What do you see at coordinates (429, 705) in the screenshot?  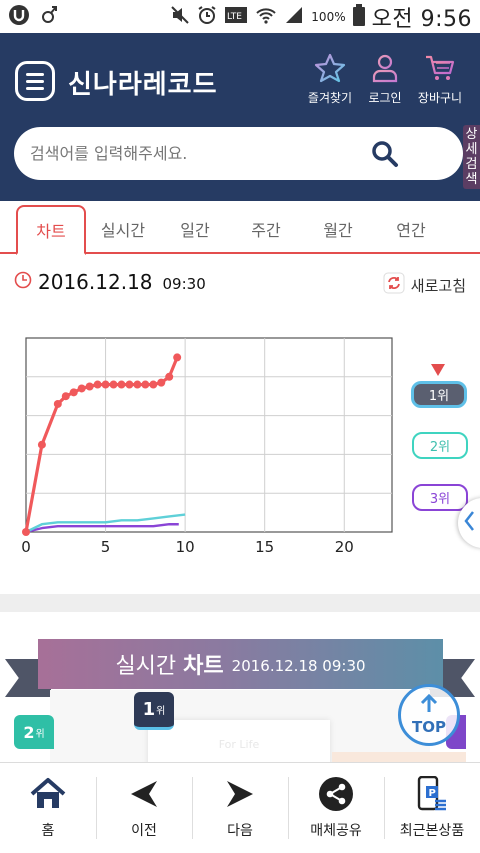 I see `arrow-up-icon` at bounding box center [429, 705].